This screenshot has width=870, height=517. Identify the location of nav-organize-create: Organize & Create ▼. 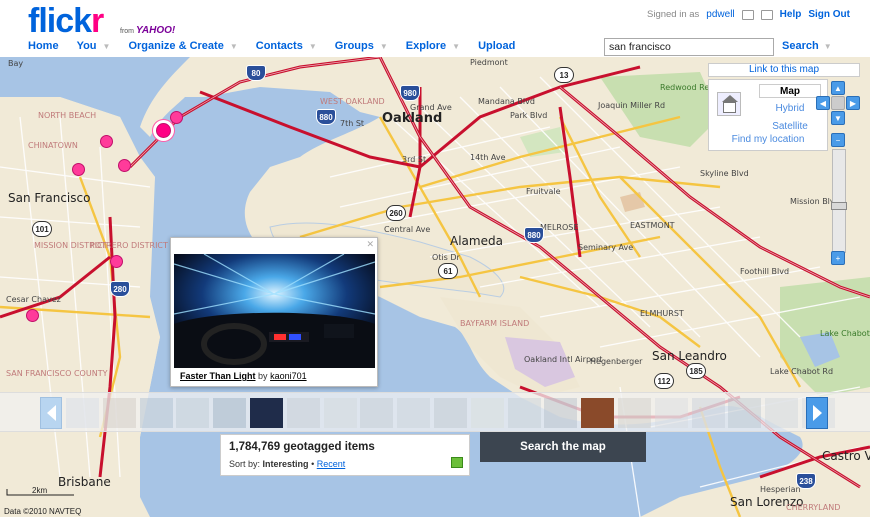
(182, 46).